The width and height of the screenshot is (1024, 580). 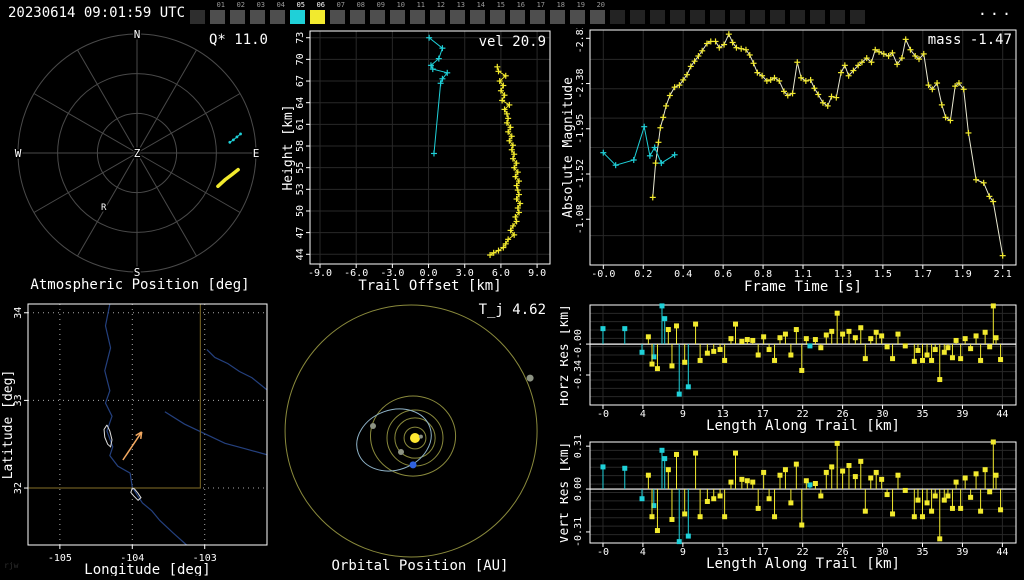 I want to click on frame-thumb-11: 11, so click(x=417, y=12).